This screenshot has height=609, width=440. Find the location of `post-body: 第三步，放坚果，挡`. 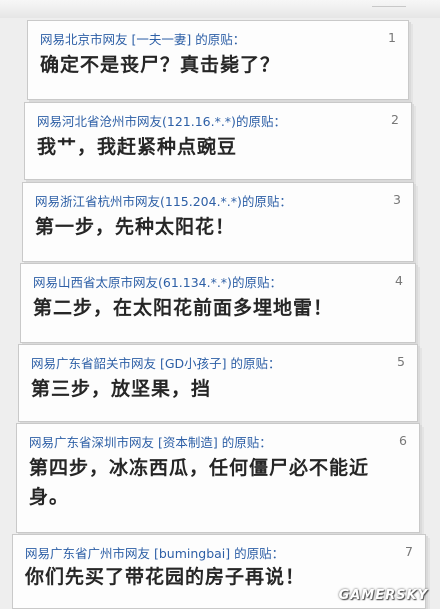

post-body: 第三步，放坚果，挡 is located at coordinates (121, 389).